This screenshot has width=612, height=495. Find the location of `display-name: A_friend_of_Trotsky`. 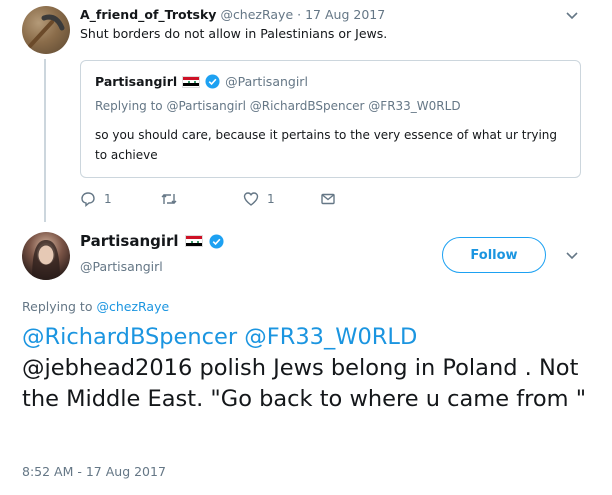

display-name: A_friend_of_Trotsky is located at coordinates (148, 14).